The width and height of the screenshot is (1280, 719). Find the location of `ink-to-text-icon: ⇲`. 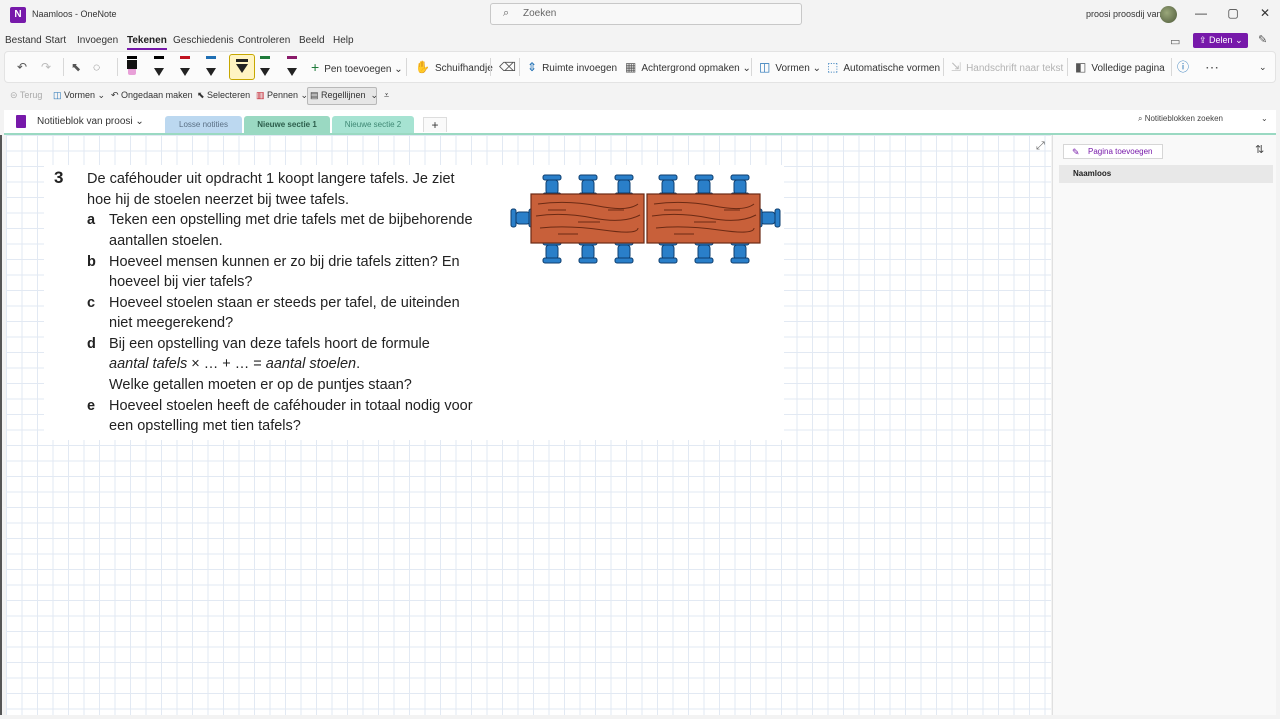

ink-to-text-icon: ⇲ is located at coordinates (956, 67).